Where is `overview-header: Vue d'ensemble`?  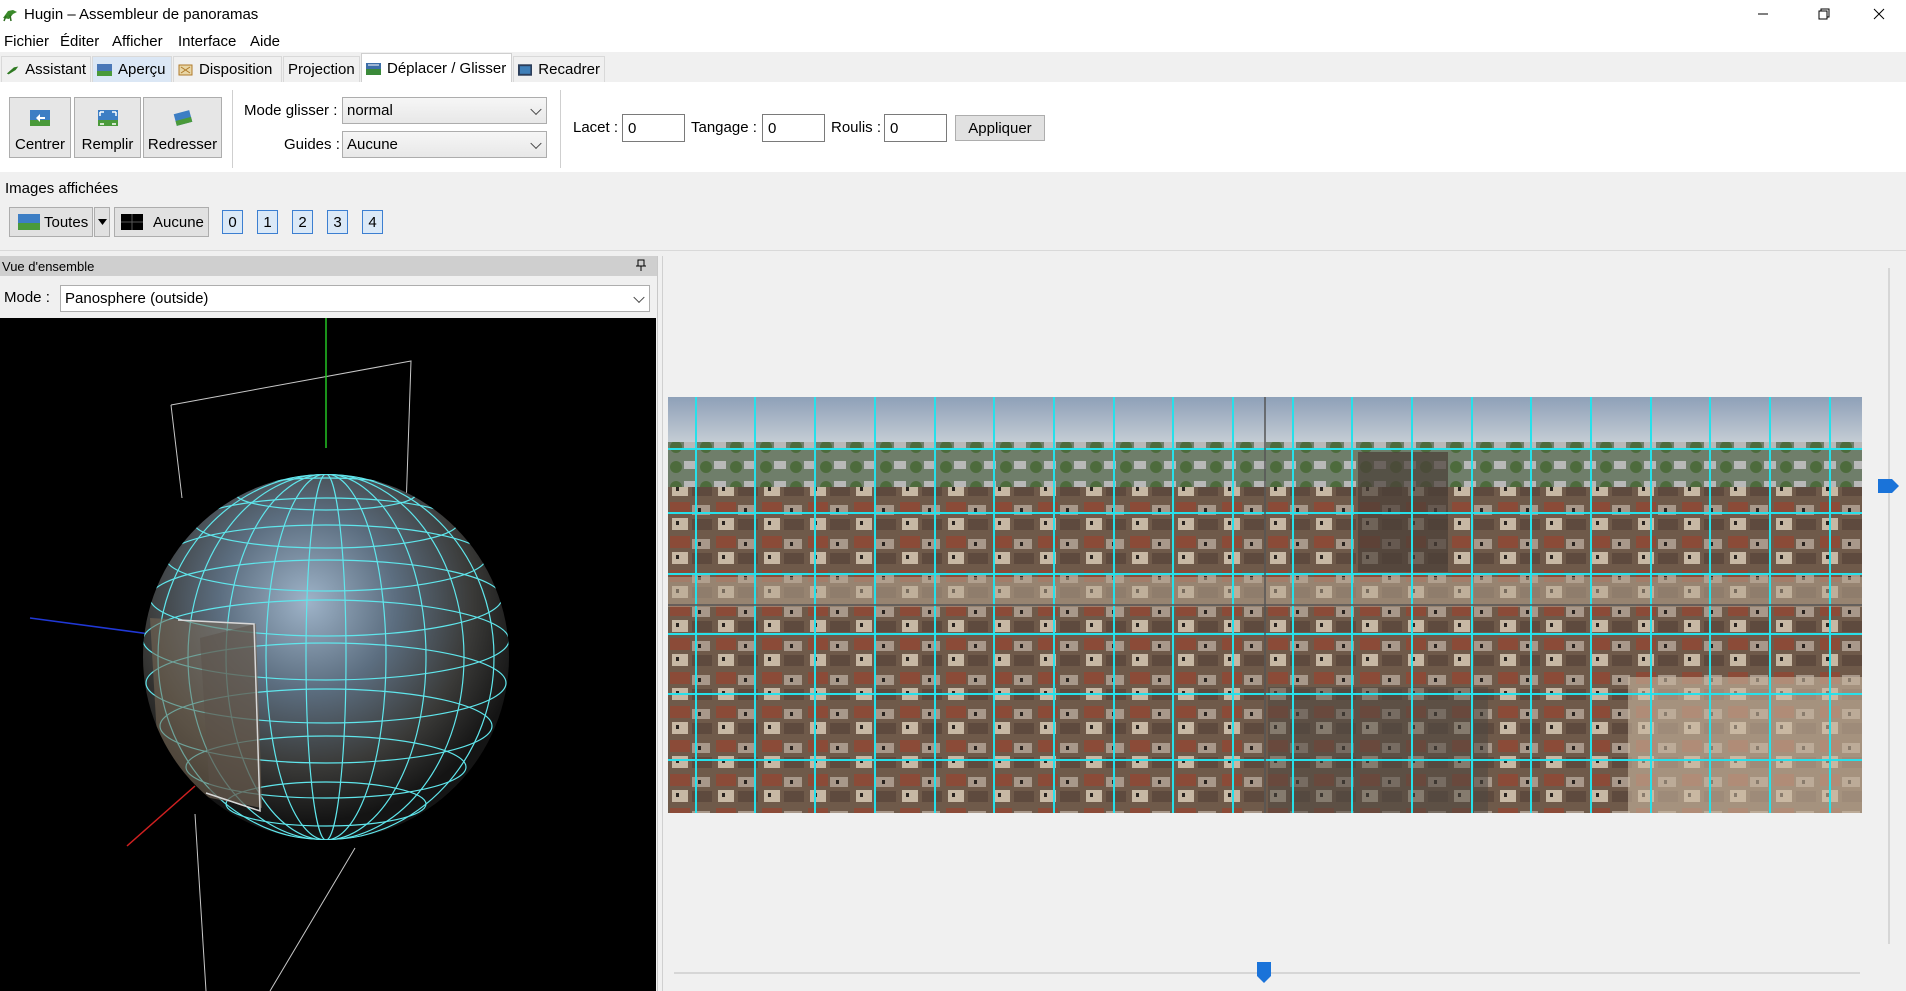
overview-header: Vue d'ensemble is located at coordinates (328, 266).